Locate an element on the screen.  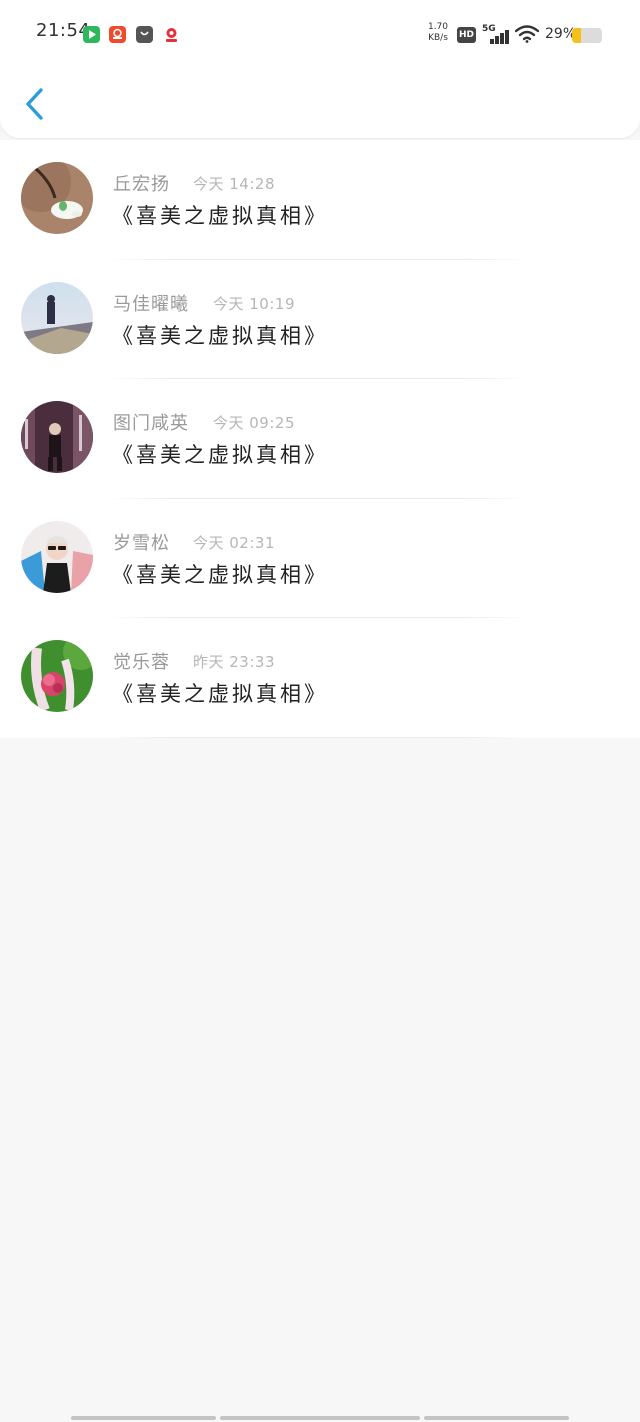
message-time: 昨天 23:33 is located at coordinates (234, 662).